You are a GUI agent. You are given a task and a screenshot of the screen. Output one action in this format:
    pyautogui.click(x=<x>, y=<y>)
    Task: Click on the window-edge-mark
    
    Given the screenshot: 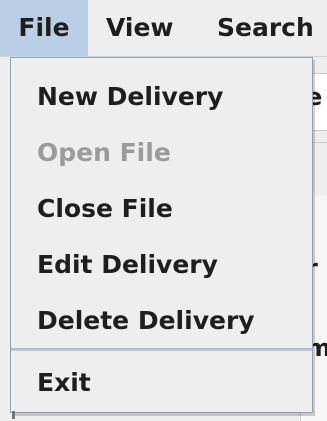 What is the action you would take?
    pyautogui.click(x=13, y=415)
    